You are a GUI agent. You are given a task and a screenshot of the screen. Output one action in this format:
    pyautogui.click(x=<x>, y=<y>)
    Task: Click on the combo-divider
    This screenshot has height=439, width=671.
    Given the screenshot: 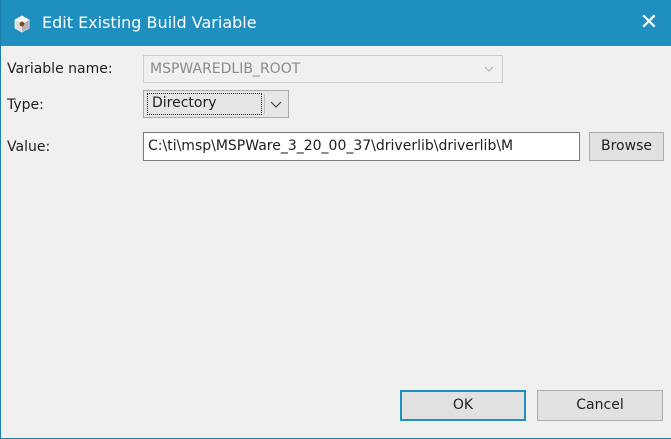 What is the action you would take?
    pyautogui.click(x=264, y=104)
    